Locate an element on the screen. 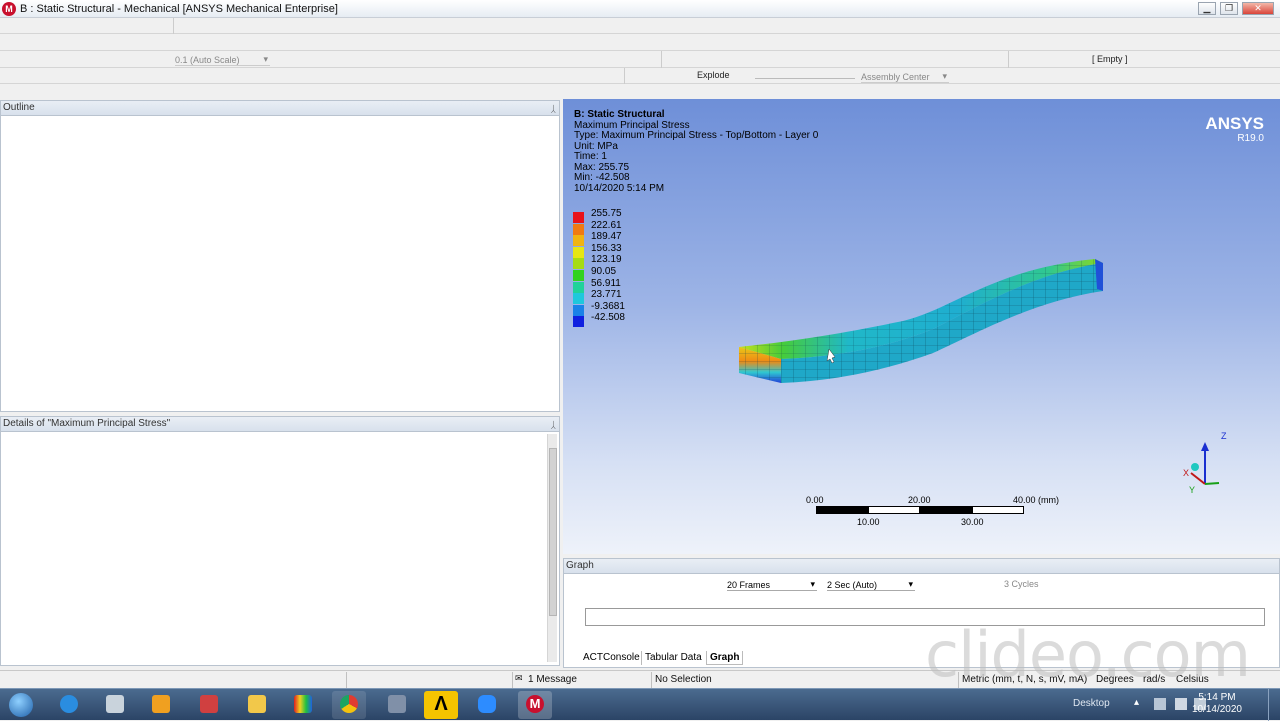 The image size is (1280, 721). taskbar-chrome is located at coordinates (349, 705).